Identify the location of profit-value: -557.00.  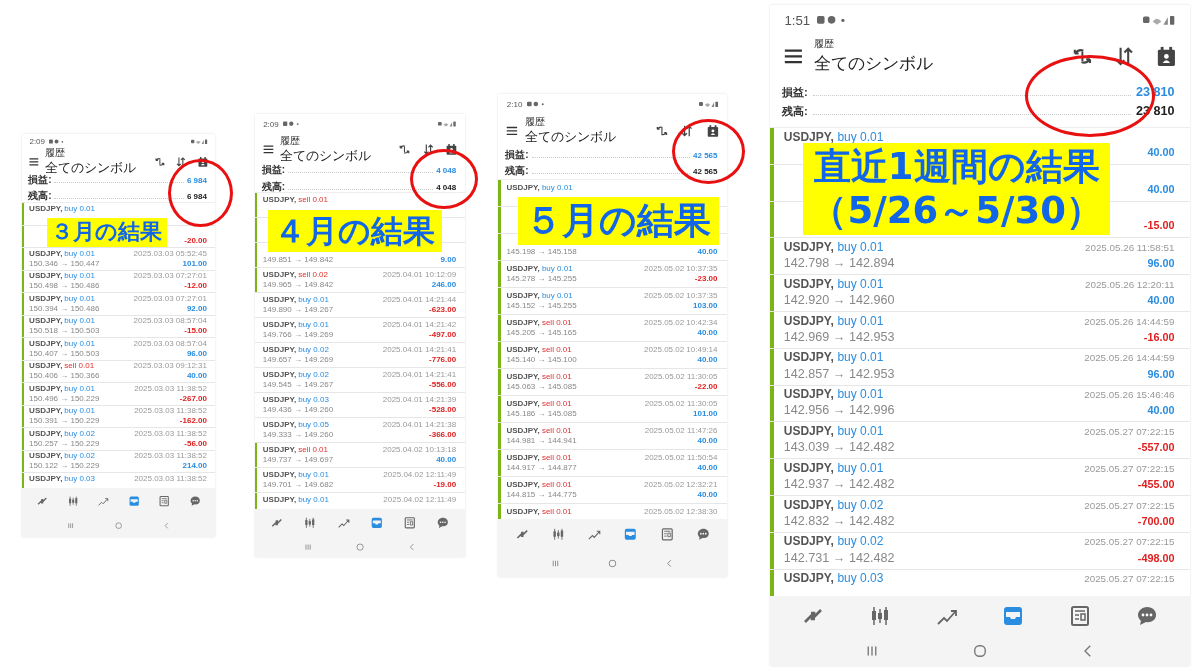
(1156, 447).